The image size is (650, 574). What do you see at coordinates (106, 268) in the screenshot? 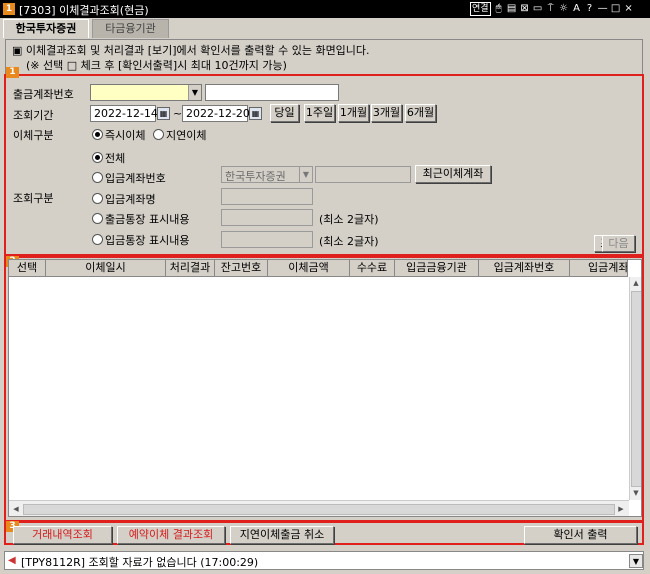
I see `col-transfer-datetime: 이체일시` at bounding box center [106, 268].